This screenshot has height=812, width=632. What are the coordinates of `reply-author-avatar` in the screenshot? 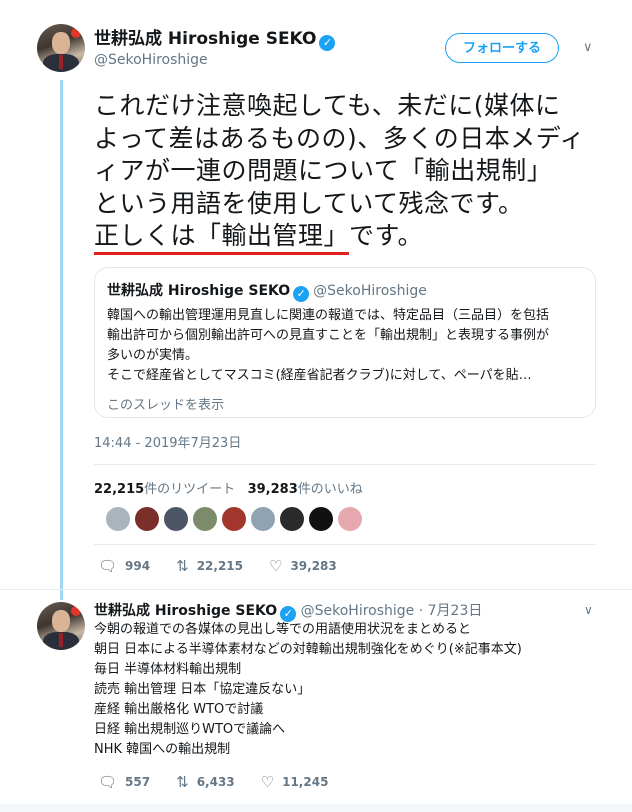 It's located at (61, 626).